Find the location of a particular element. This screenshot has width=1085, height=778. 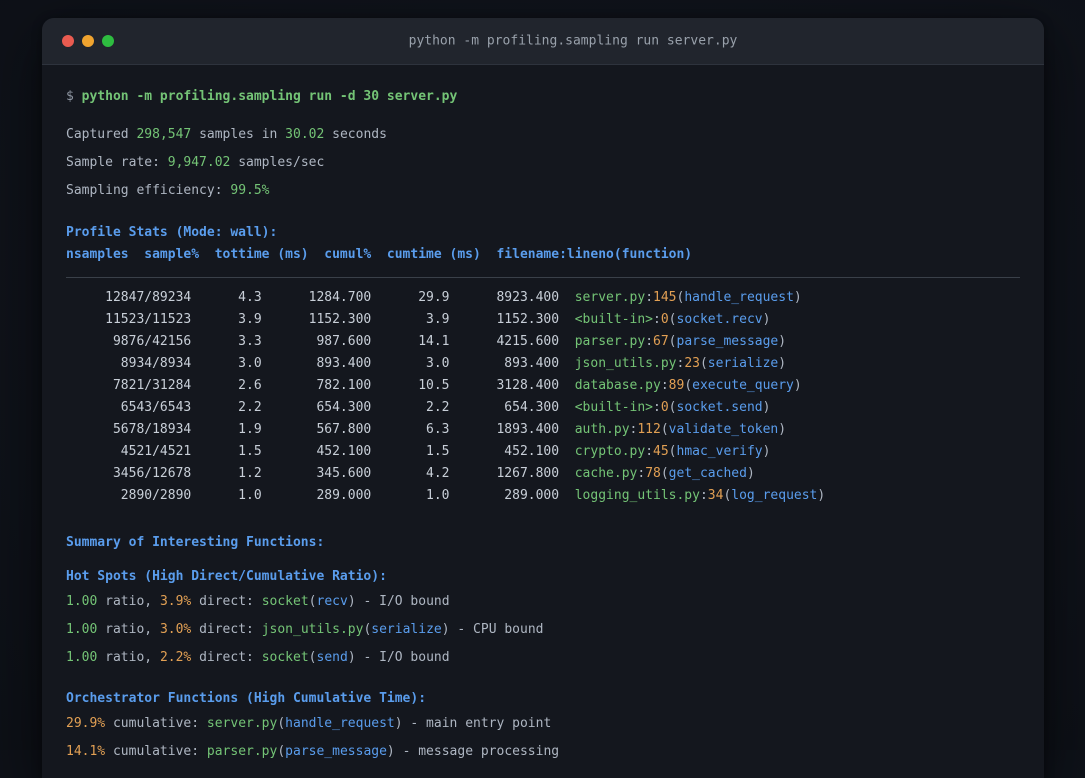

terminal-text: auth.py is located at coordinates (602, 429).